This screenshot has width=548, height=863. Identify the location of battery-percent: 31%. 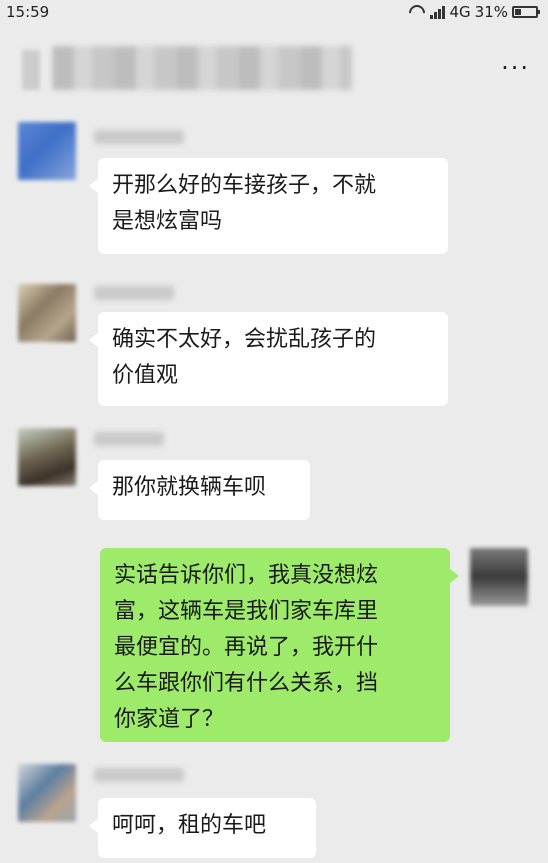
(491, 12).